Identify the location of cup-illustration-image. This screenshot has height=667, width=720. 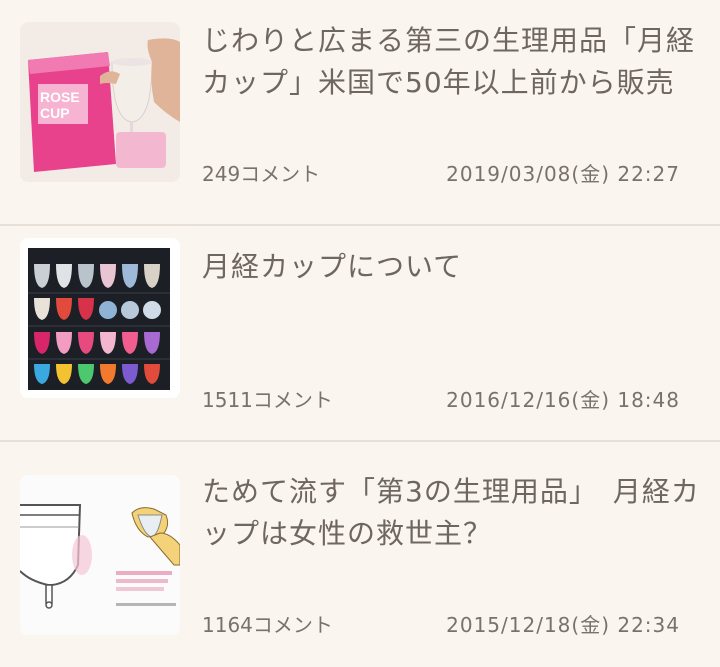
(100, 555).